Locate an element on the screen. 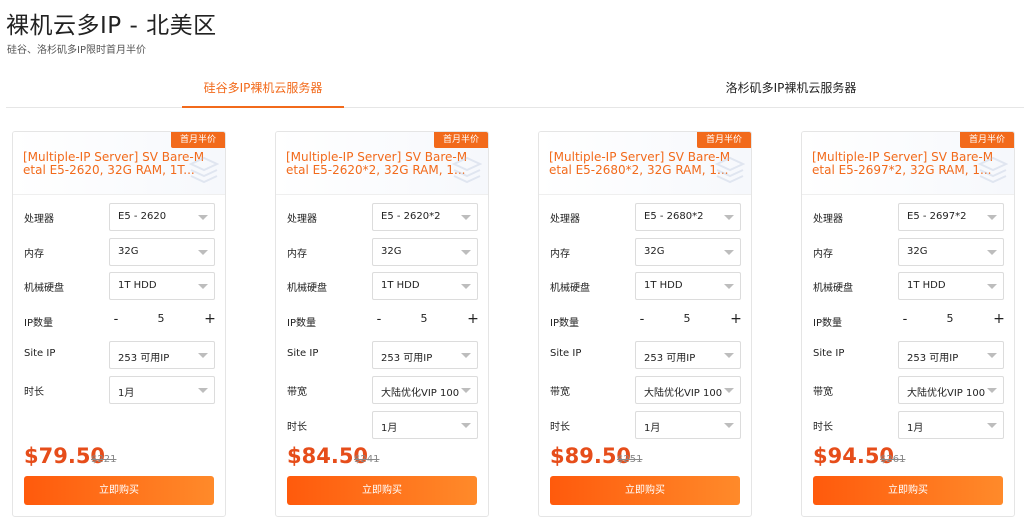 This screenshot has width=1024, height=521. disk-row: 机械硬盘 1T HDD is located at coordinates (382, 286).